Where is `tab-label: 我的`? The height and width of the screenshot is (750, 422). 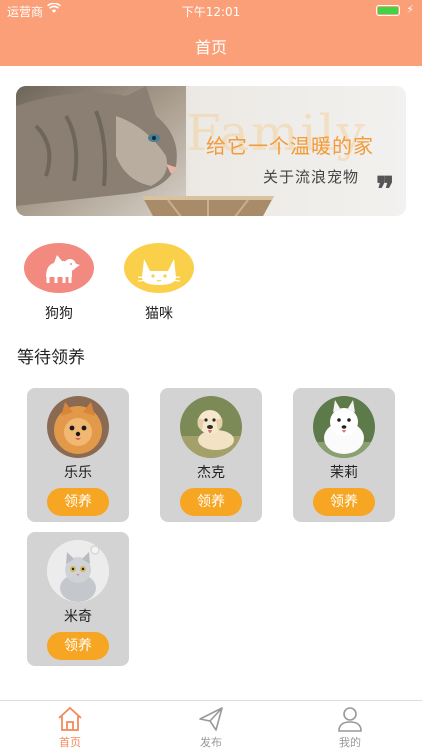
tab-label: 我的 is located at coordinates (350, 742).